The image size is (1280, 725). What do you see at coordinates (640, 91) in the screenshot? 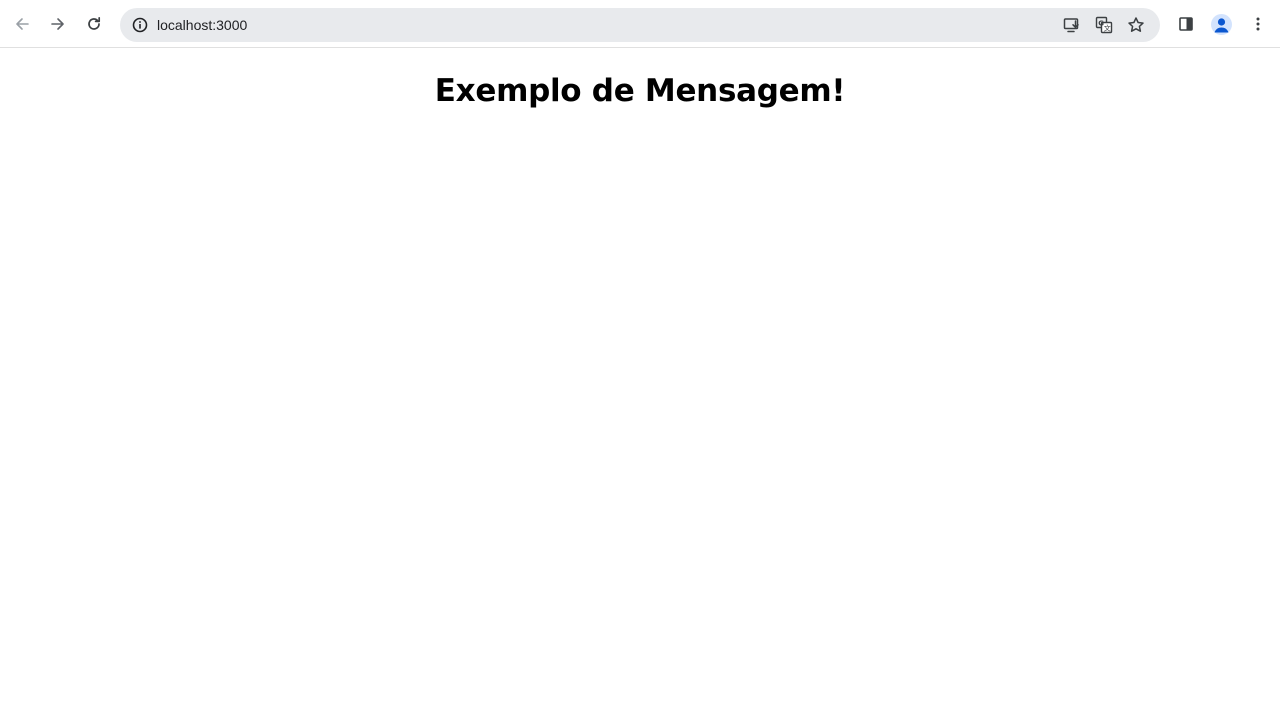
I see `page-title: Exemplo de Mensagem!` at bounding box center [640, 91].